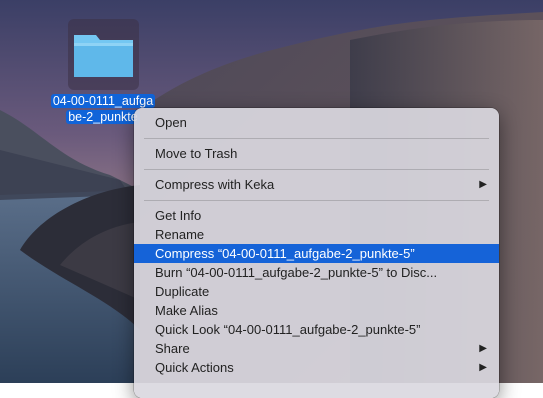  I want to click on menu-item-label: Compress with Keka, so click(215, 184).